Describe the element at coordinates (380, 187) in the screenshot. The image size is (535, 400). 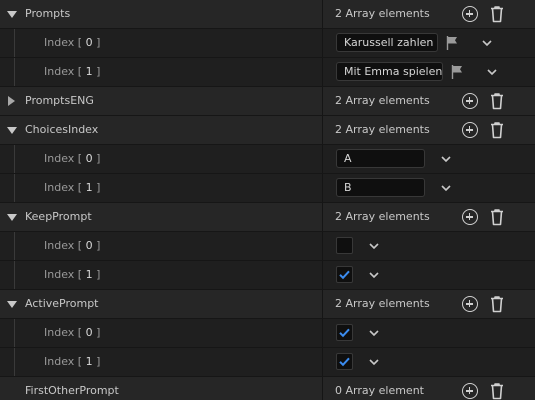
I see `text-value-field: B` at that location.